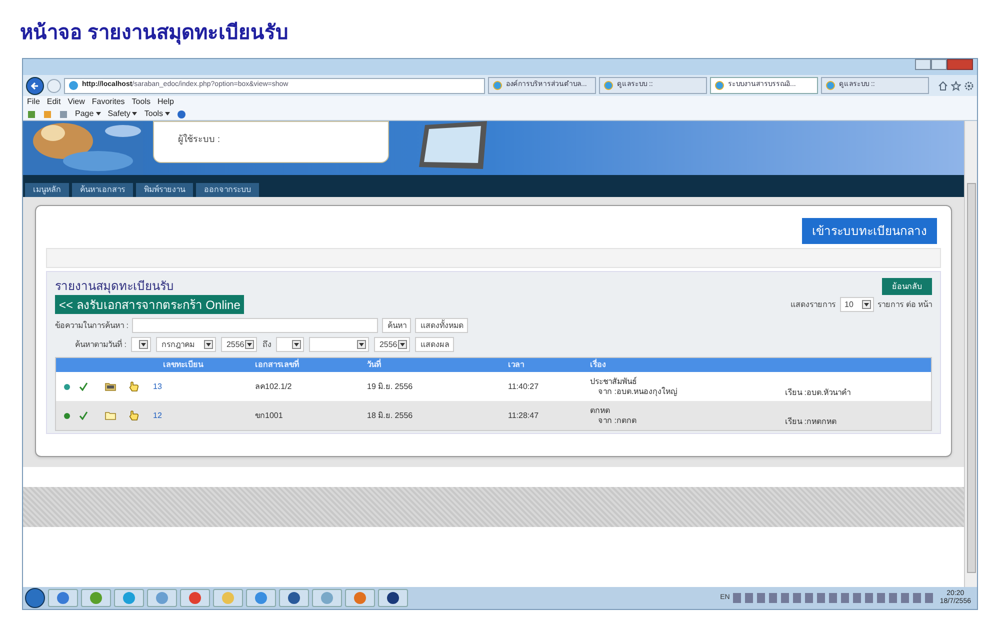  What do you see at coordinates (397, 325) in the screenshot?
I see `search-button: ค้นหา` at bounding box center [397, 325].